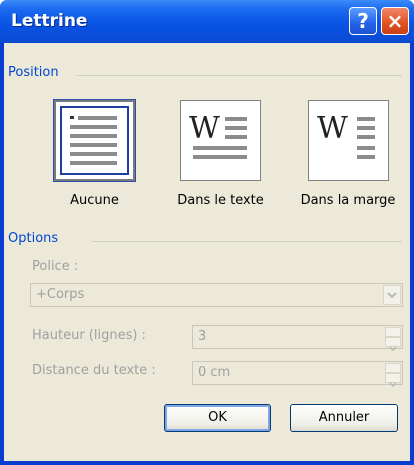  What do you see at coordinates (94, 140) in the screenshot?
I see `position-option-none` at bounding box center [94, 140].